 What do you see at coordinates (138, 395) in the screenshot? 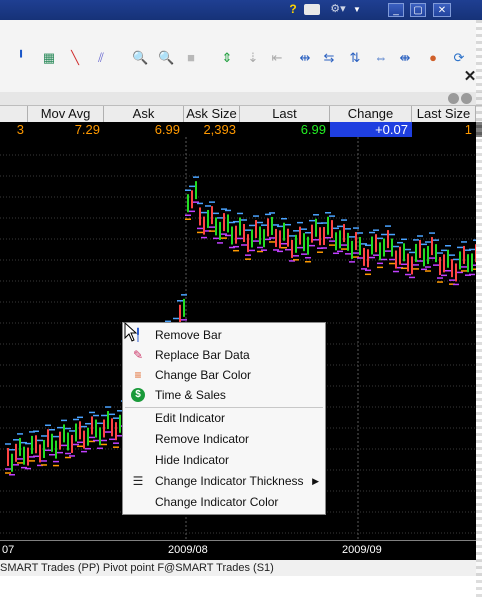
I see `time-sales-icon: $` at bounding box center [138, 395].